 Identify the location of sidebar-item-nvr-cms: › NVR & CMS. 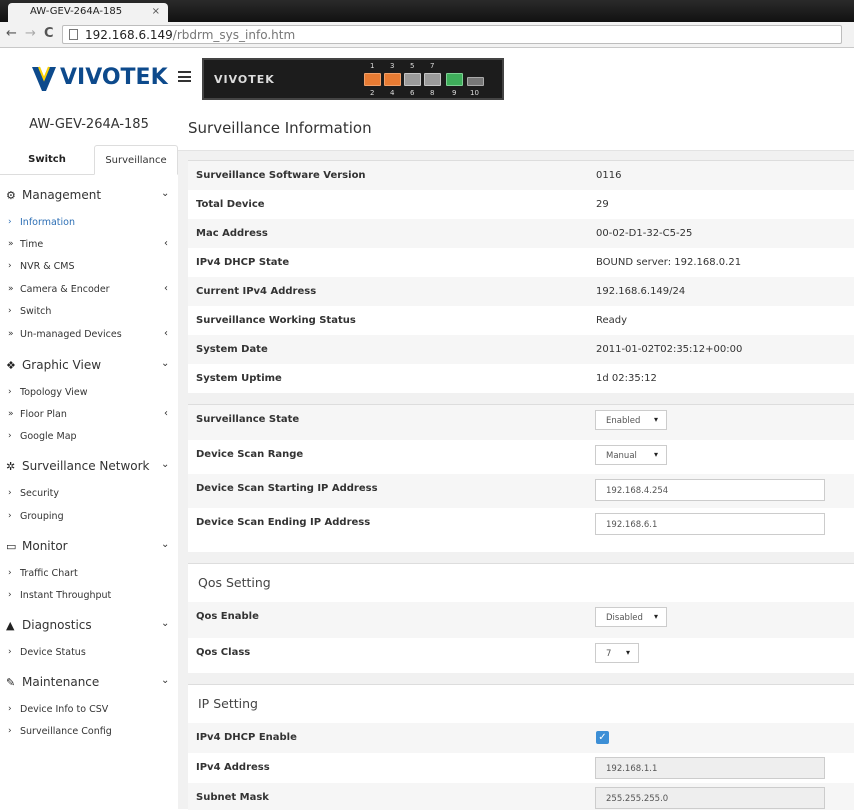
(89, 268).